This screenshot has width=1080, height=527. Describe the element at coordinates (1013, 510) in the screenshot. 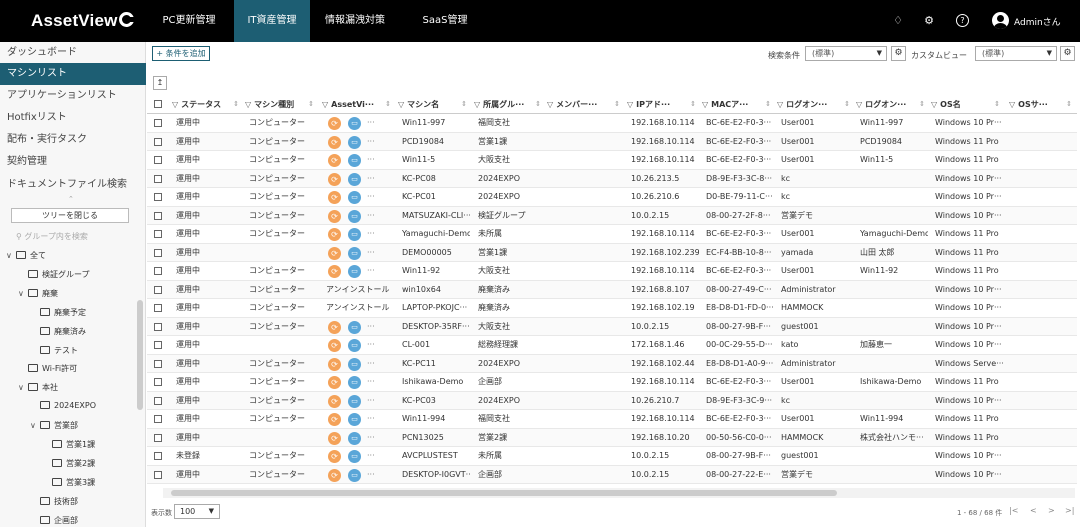

I see `first-page-button: |<` at that location.